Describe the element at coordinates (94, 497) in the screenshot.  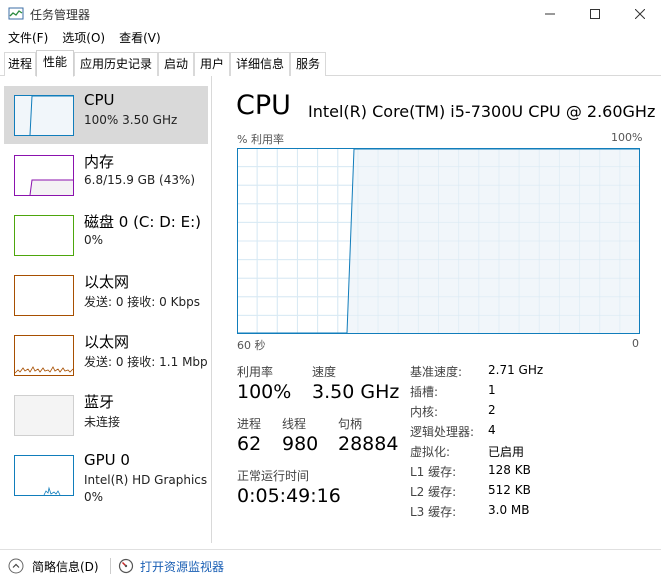
I see `sidebar-item-value: 0%` at that location.